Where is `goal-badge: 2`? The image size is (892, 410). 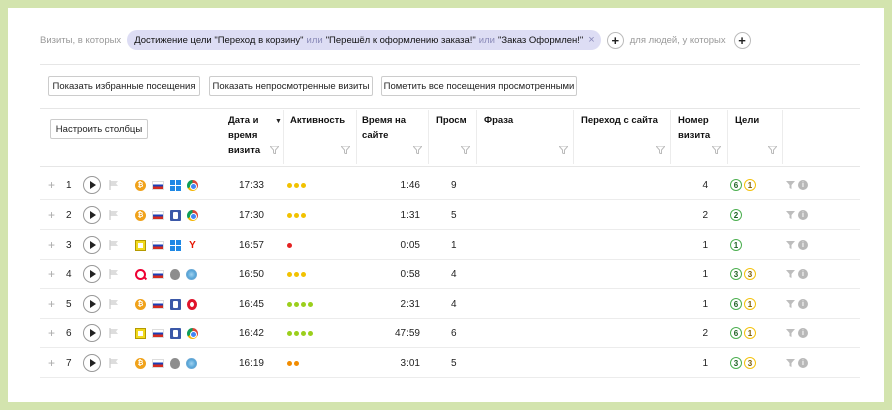
goal-badge: 2 is located at coordinates (736, 215).